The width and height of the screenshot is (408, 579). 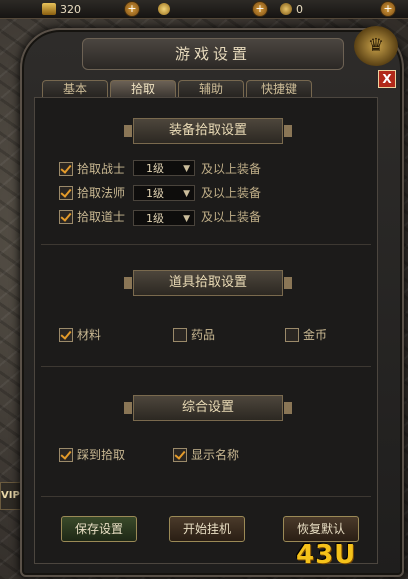 What do you see at coordinates (66, 454) in the screenshot?
I see `step-pickup-checkbox` at bounding box center [66, 454].